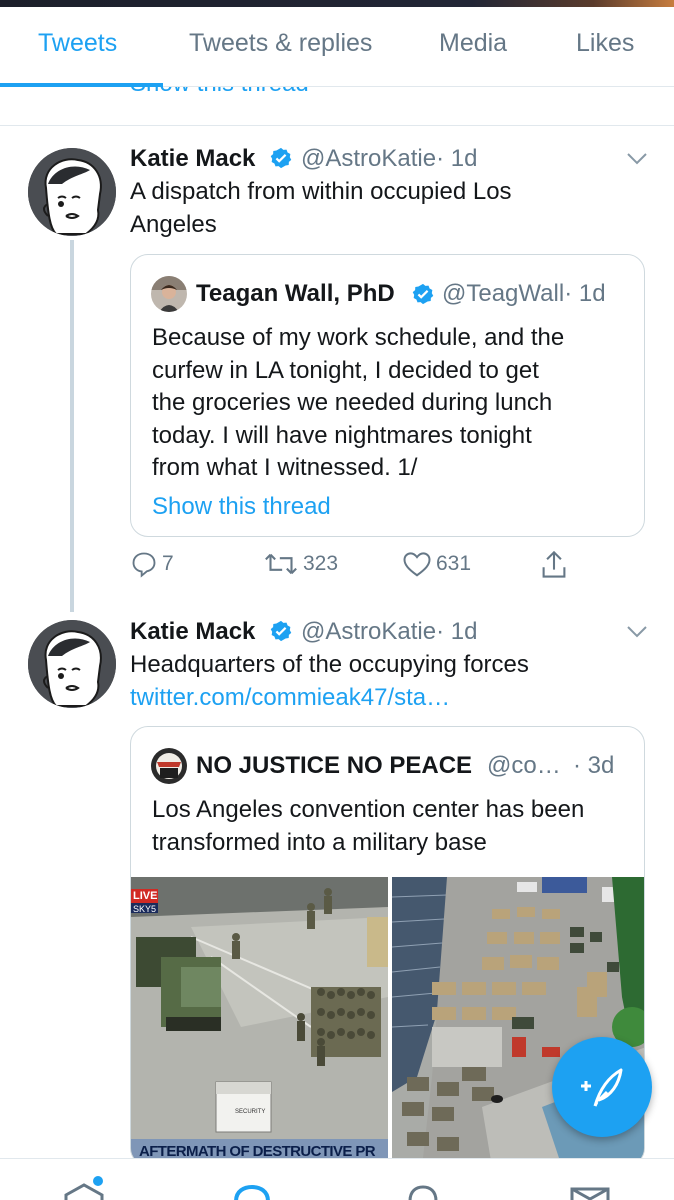 This screenshot has width=674, height=1200. I want to click on like-button: 631, so click(436, 564).